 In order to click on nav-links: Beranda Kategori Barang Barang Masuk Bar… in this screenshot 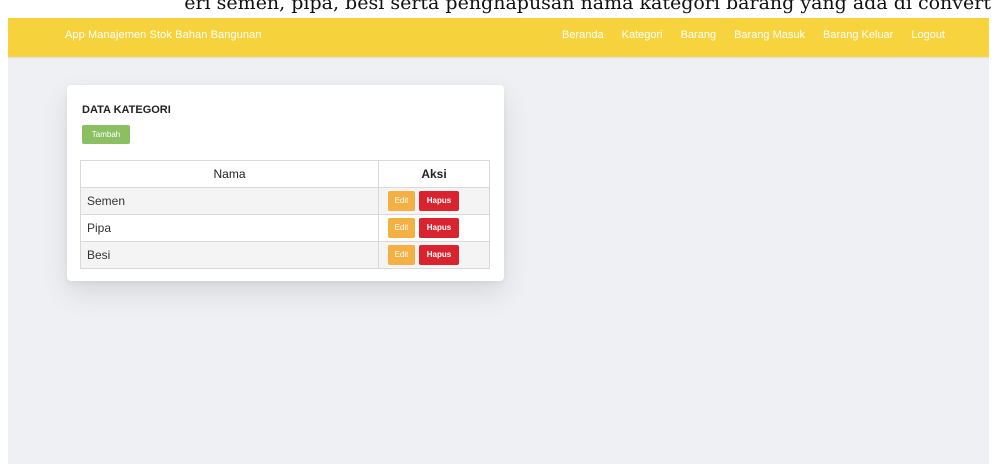, I will do `click(753, 35)`.